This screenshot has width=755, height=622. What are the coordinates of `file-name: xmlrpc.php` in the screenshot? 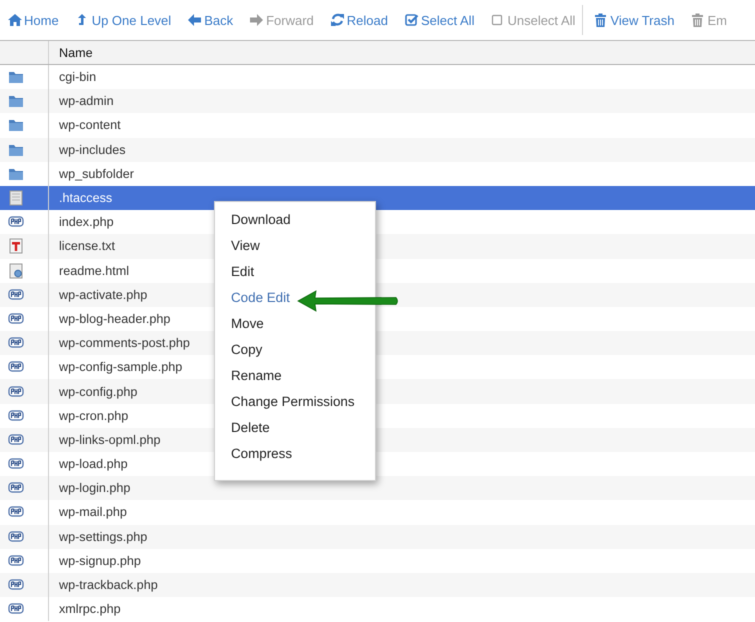 It's located at (89, 609).